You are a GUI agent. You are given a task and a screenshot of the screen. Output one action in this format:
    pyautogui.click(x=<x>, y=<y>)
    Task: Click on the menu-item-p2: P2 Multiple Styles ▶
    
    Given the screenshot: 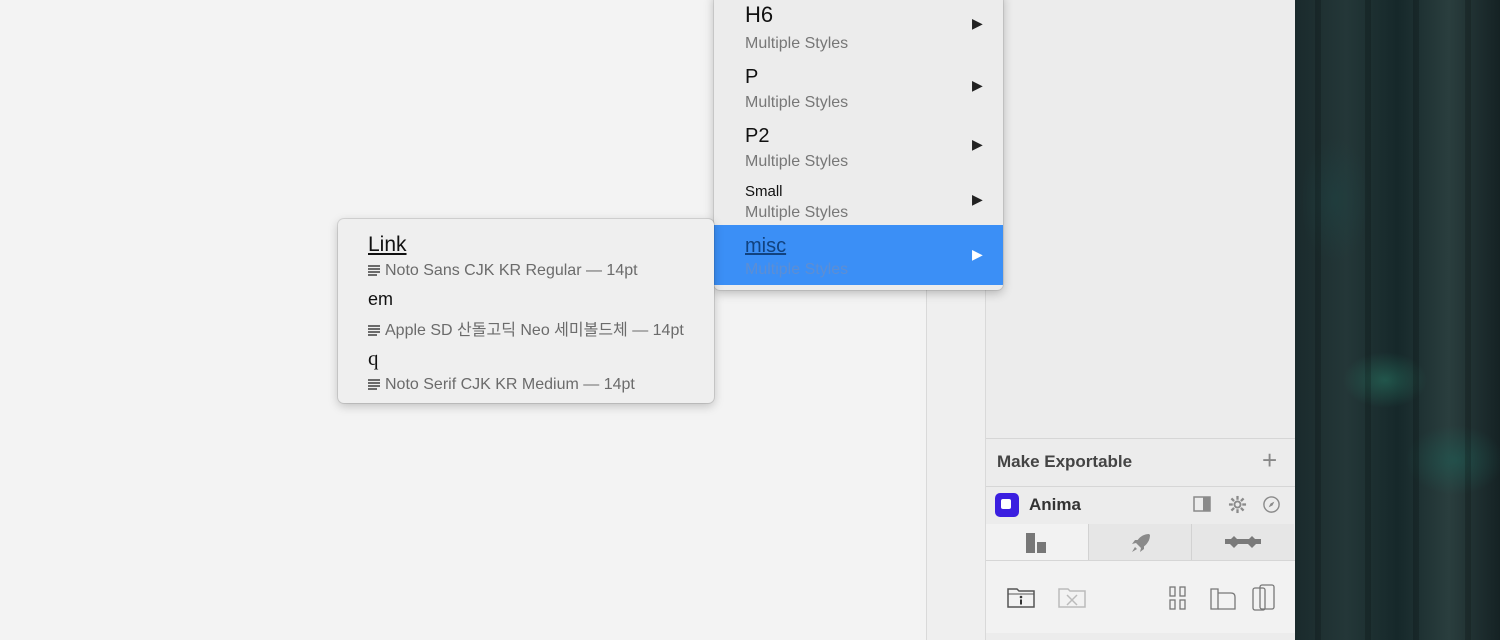 What is the action you would take?
    pyautogui.click(x=858, y=147)
    